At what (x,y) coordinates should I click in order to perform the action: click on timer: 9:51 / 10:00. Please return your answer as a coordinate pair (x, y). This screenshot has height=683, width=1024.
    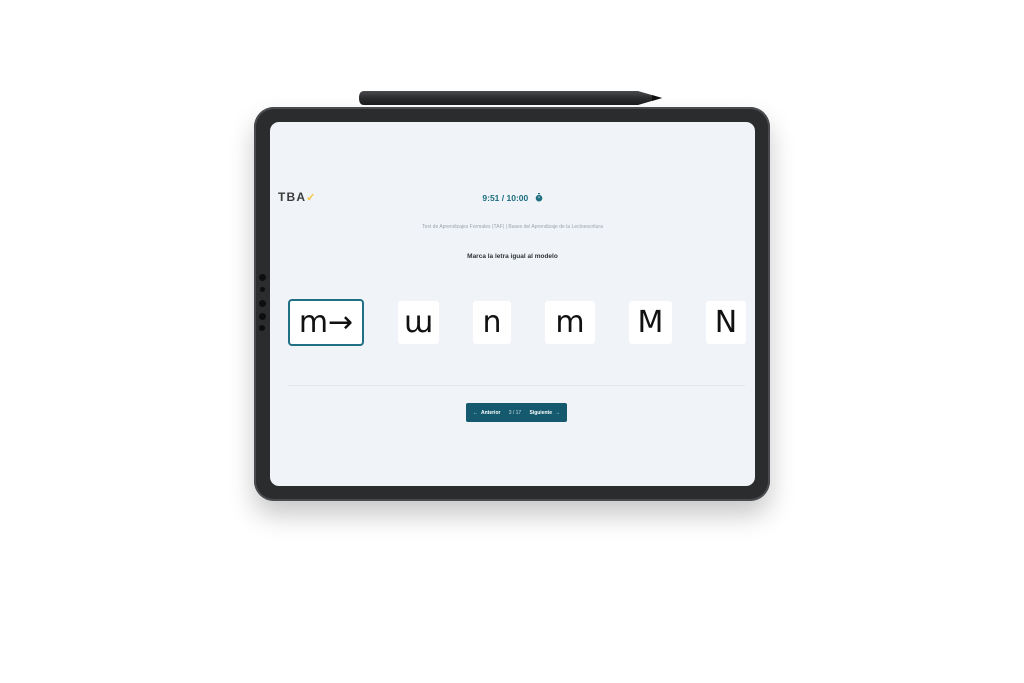
    Looking at the image, I should click on (512, 198).